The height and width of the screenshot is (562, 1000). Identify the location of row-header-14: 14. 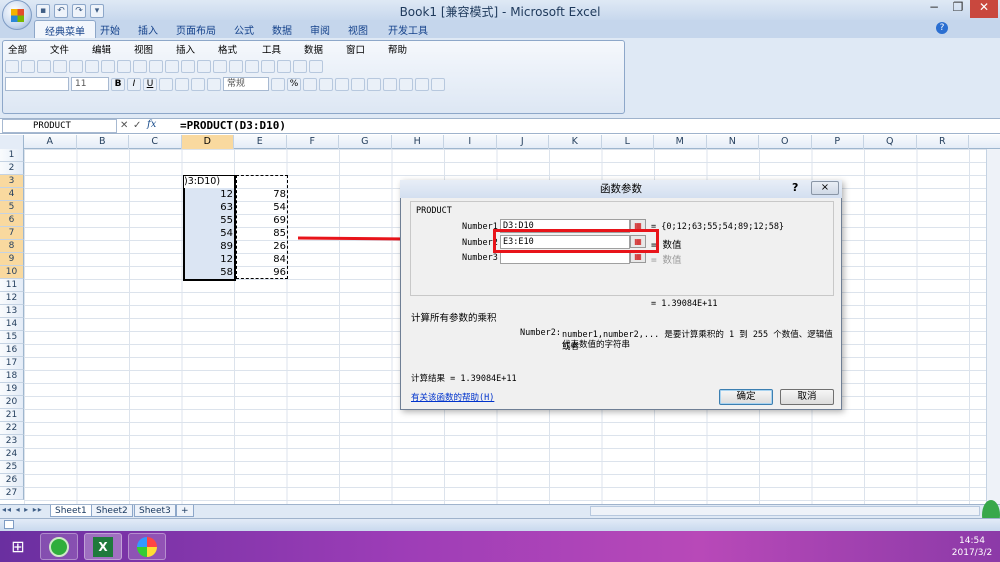
(12, 324).